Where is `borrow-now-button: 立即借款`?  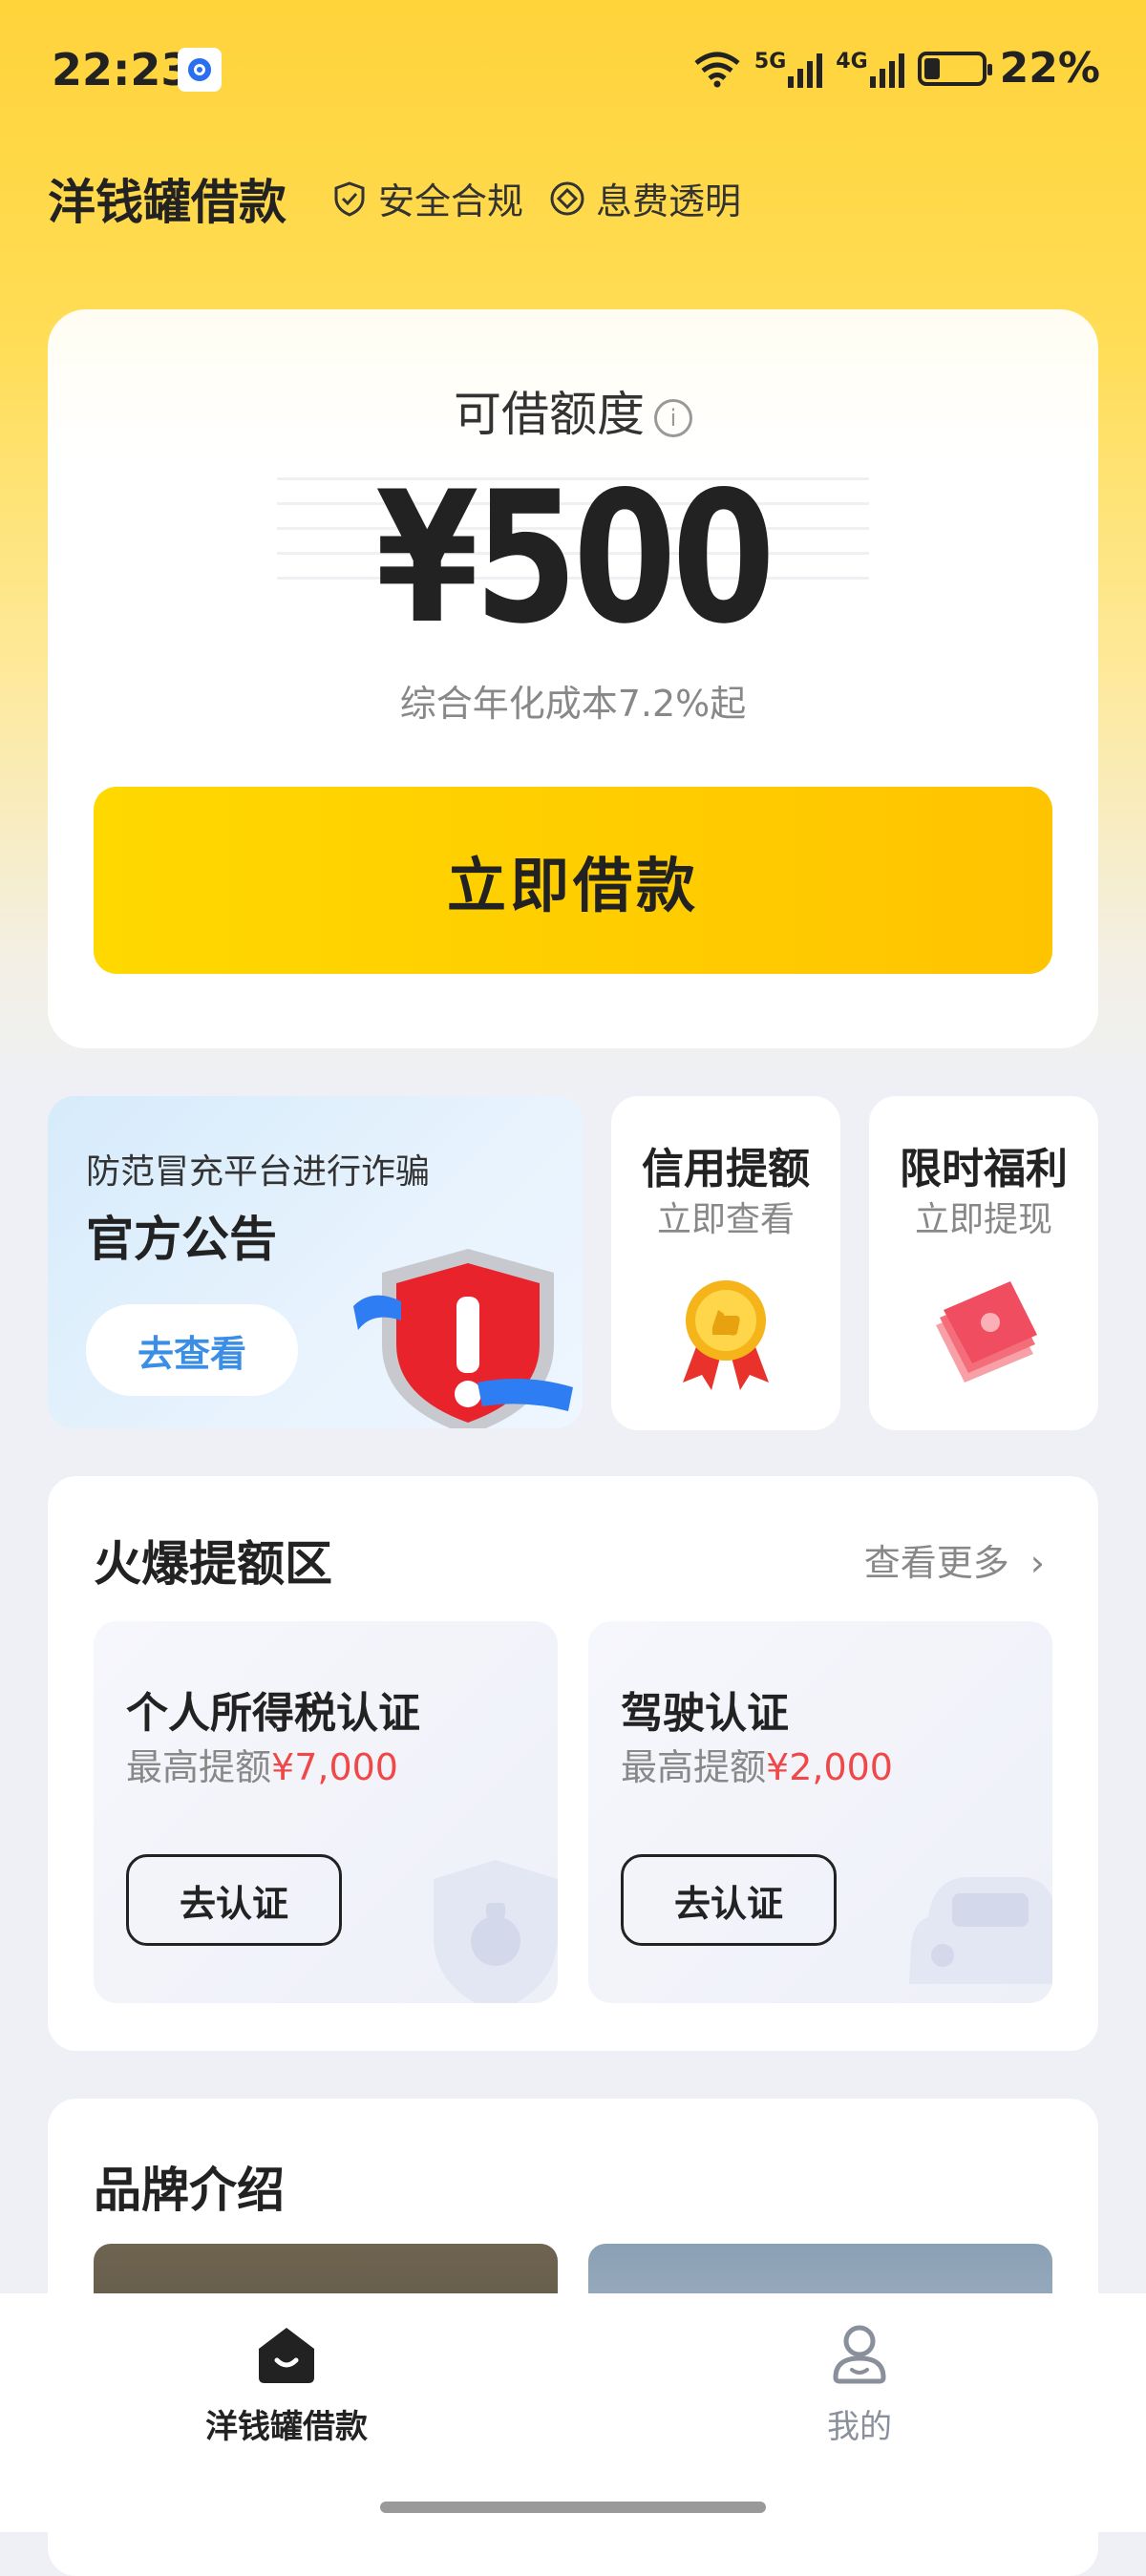 borrow-now-button: 立即借款 is located at coordinates (573, 880).